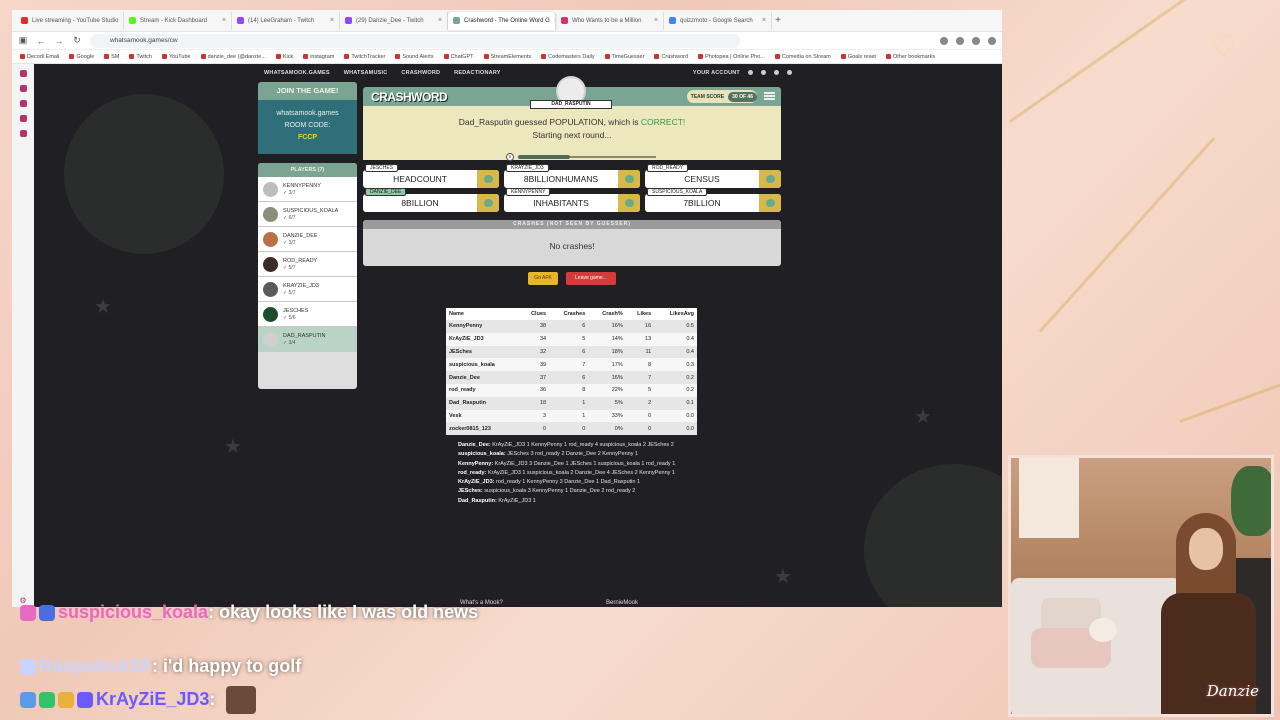 Image resolution: width=1280 pixels, height=720 pixels. I want to click on clue-word: 8BILLION, so click(420, 203).